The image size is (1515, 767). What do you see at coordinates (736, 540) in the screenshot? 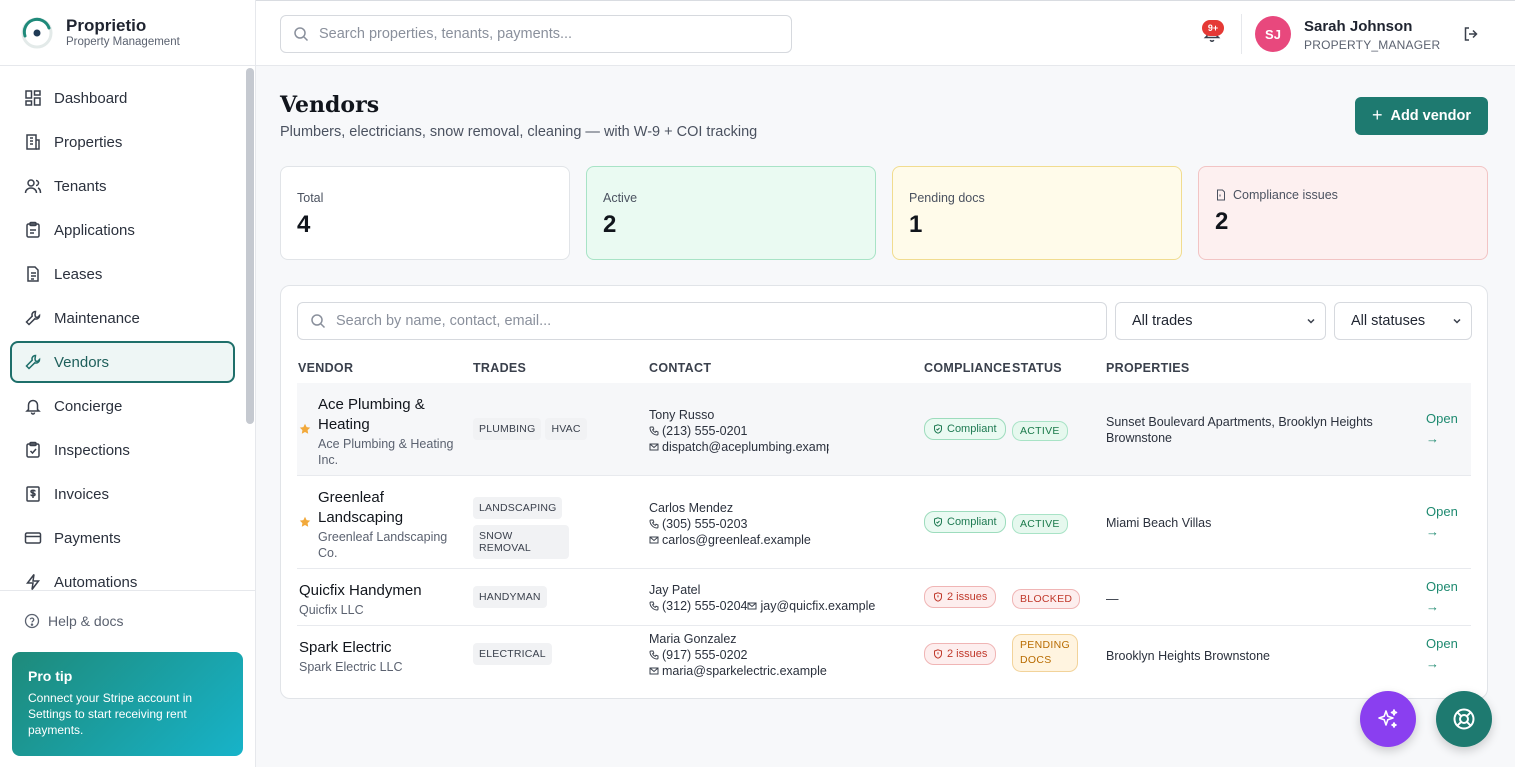
I see `contact-email: carlos@greenleaf.example` at bounding box center [736, 540].